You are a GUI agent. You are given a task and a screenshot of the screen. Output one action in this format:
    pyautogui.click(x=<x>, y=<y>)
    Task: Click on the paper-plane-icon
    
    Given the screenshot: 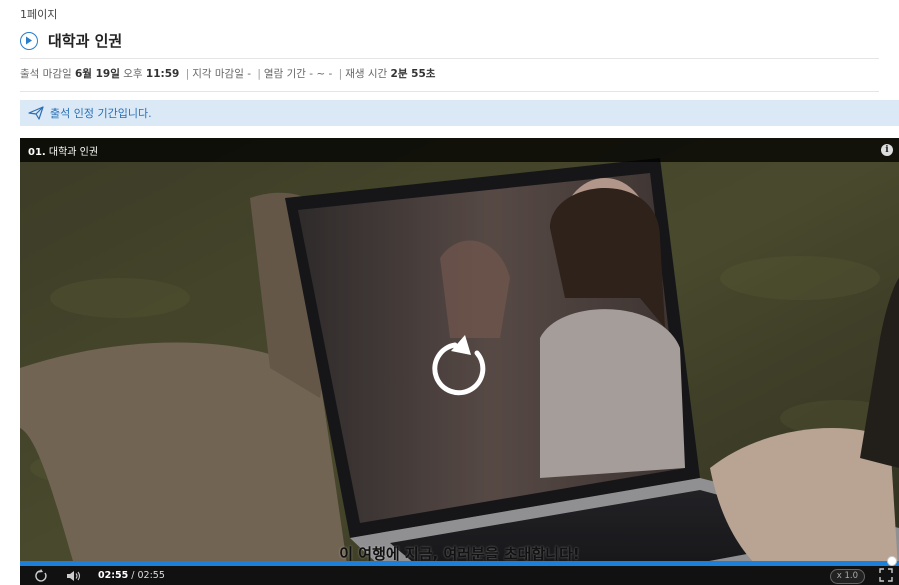 What is the action you would take?
    pyautogui.click(x=36, y=113)
    